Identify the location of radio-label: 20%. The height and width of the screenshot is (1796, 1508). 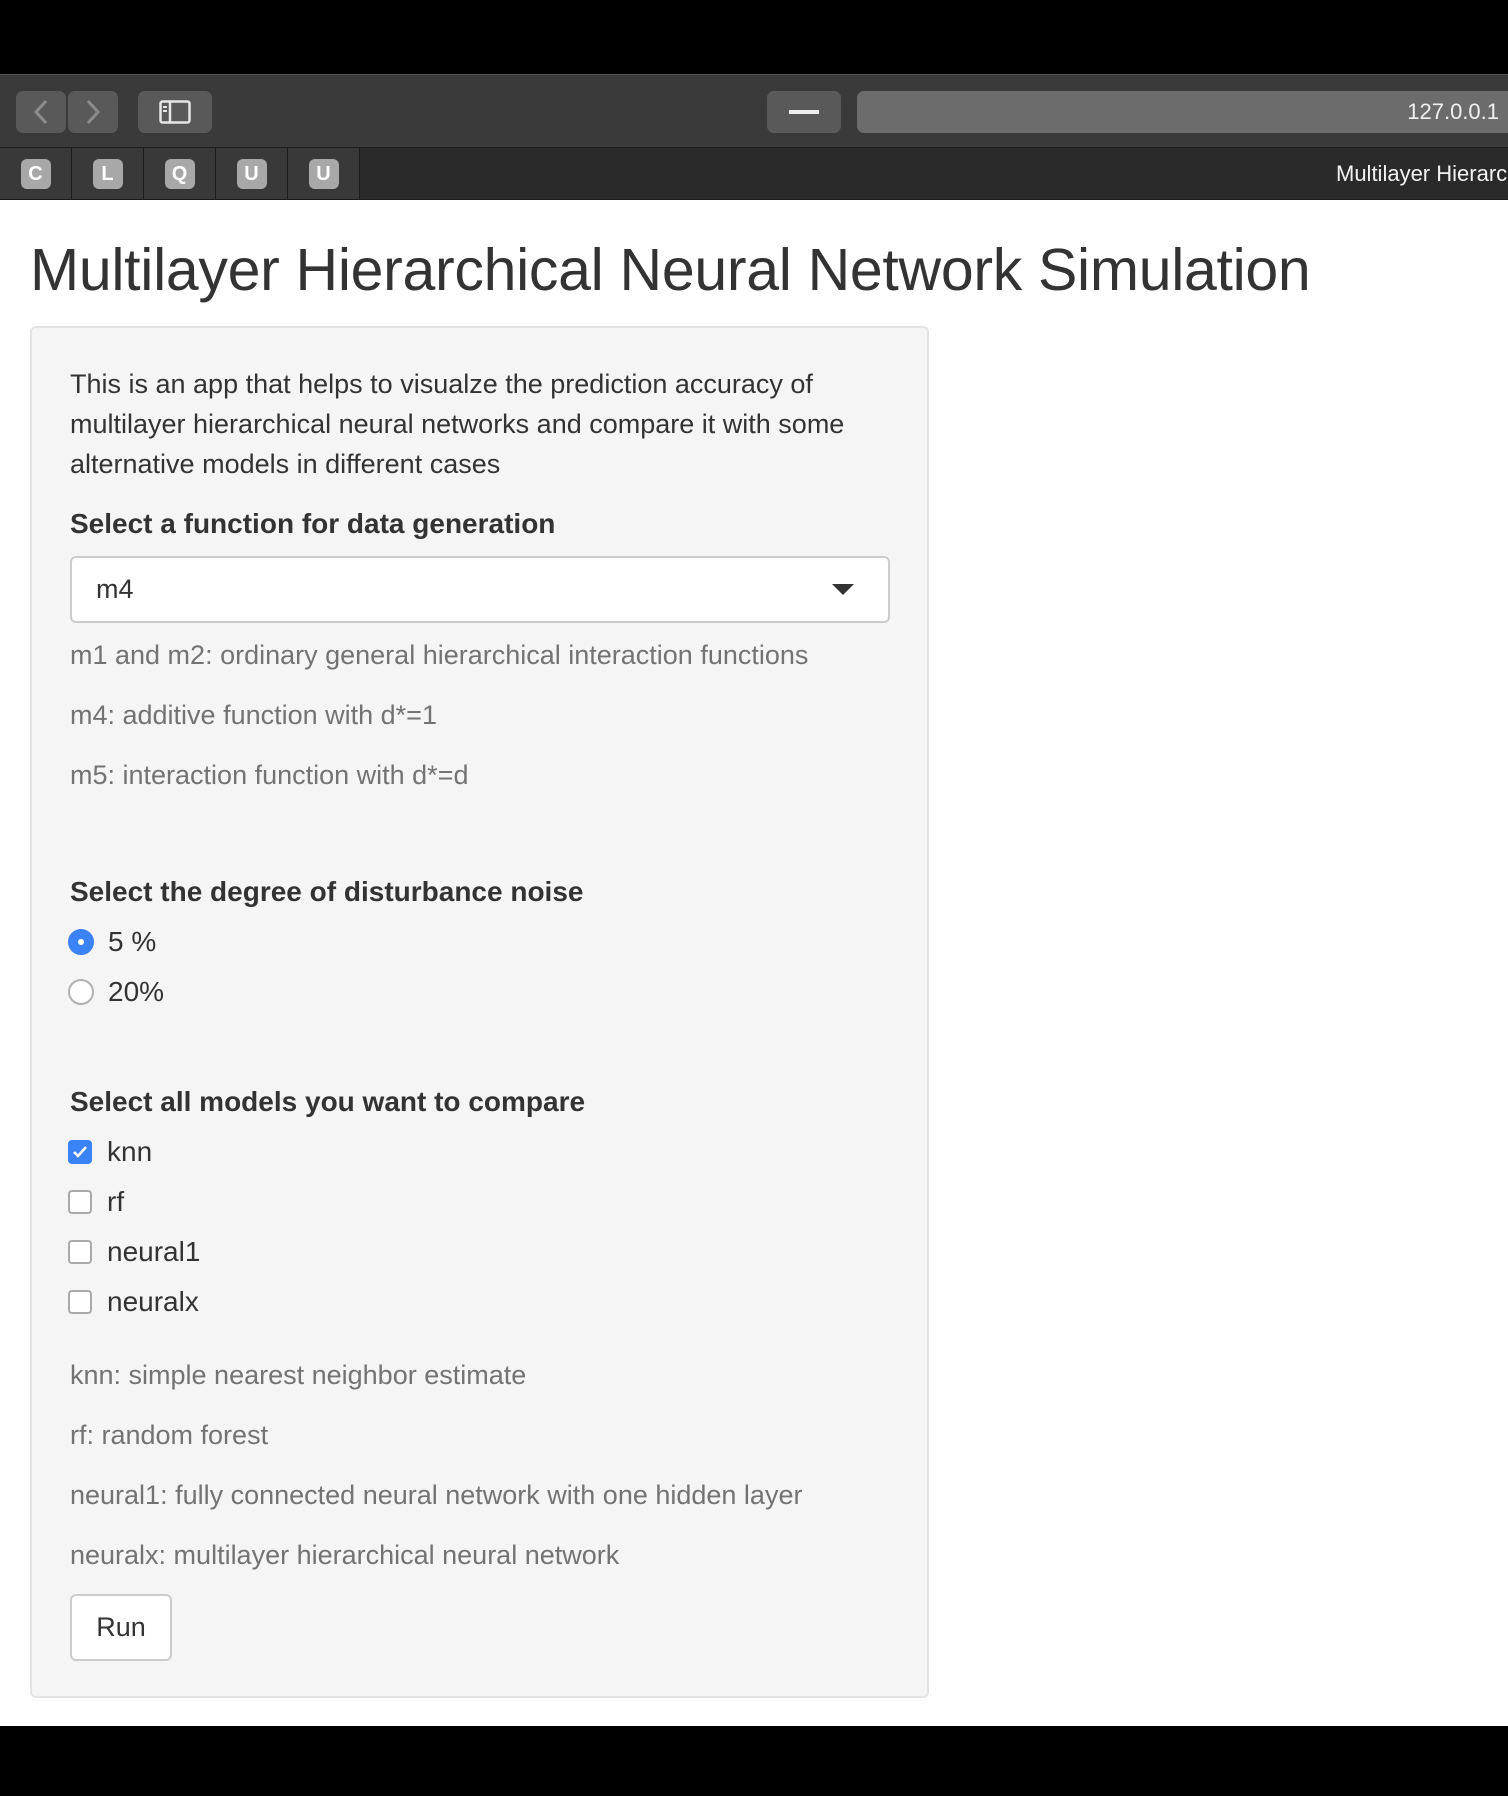
(136, 991).